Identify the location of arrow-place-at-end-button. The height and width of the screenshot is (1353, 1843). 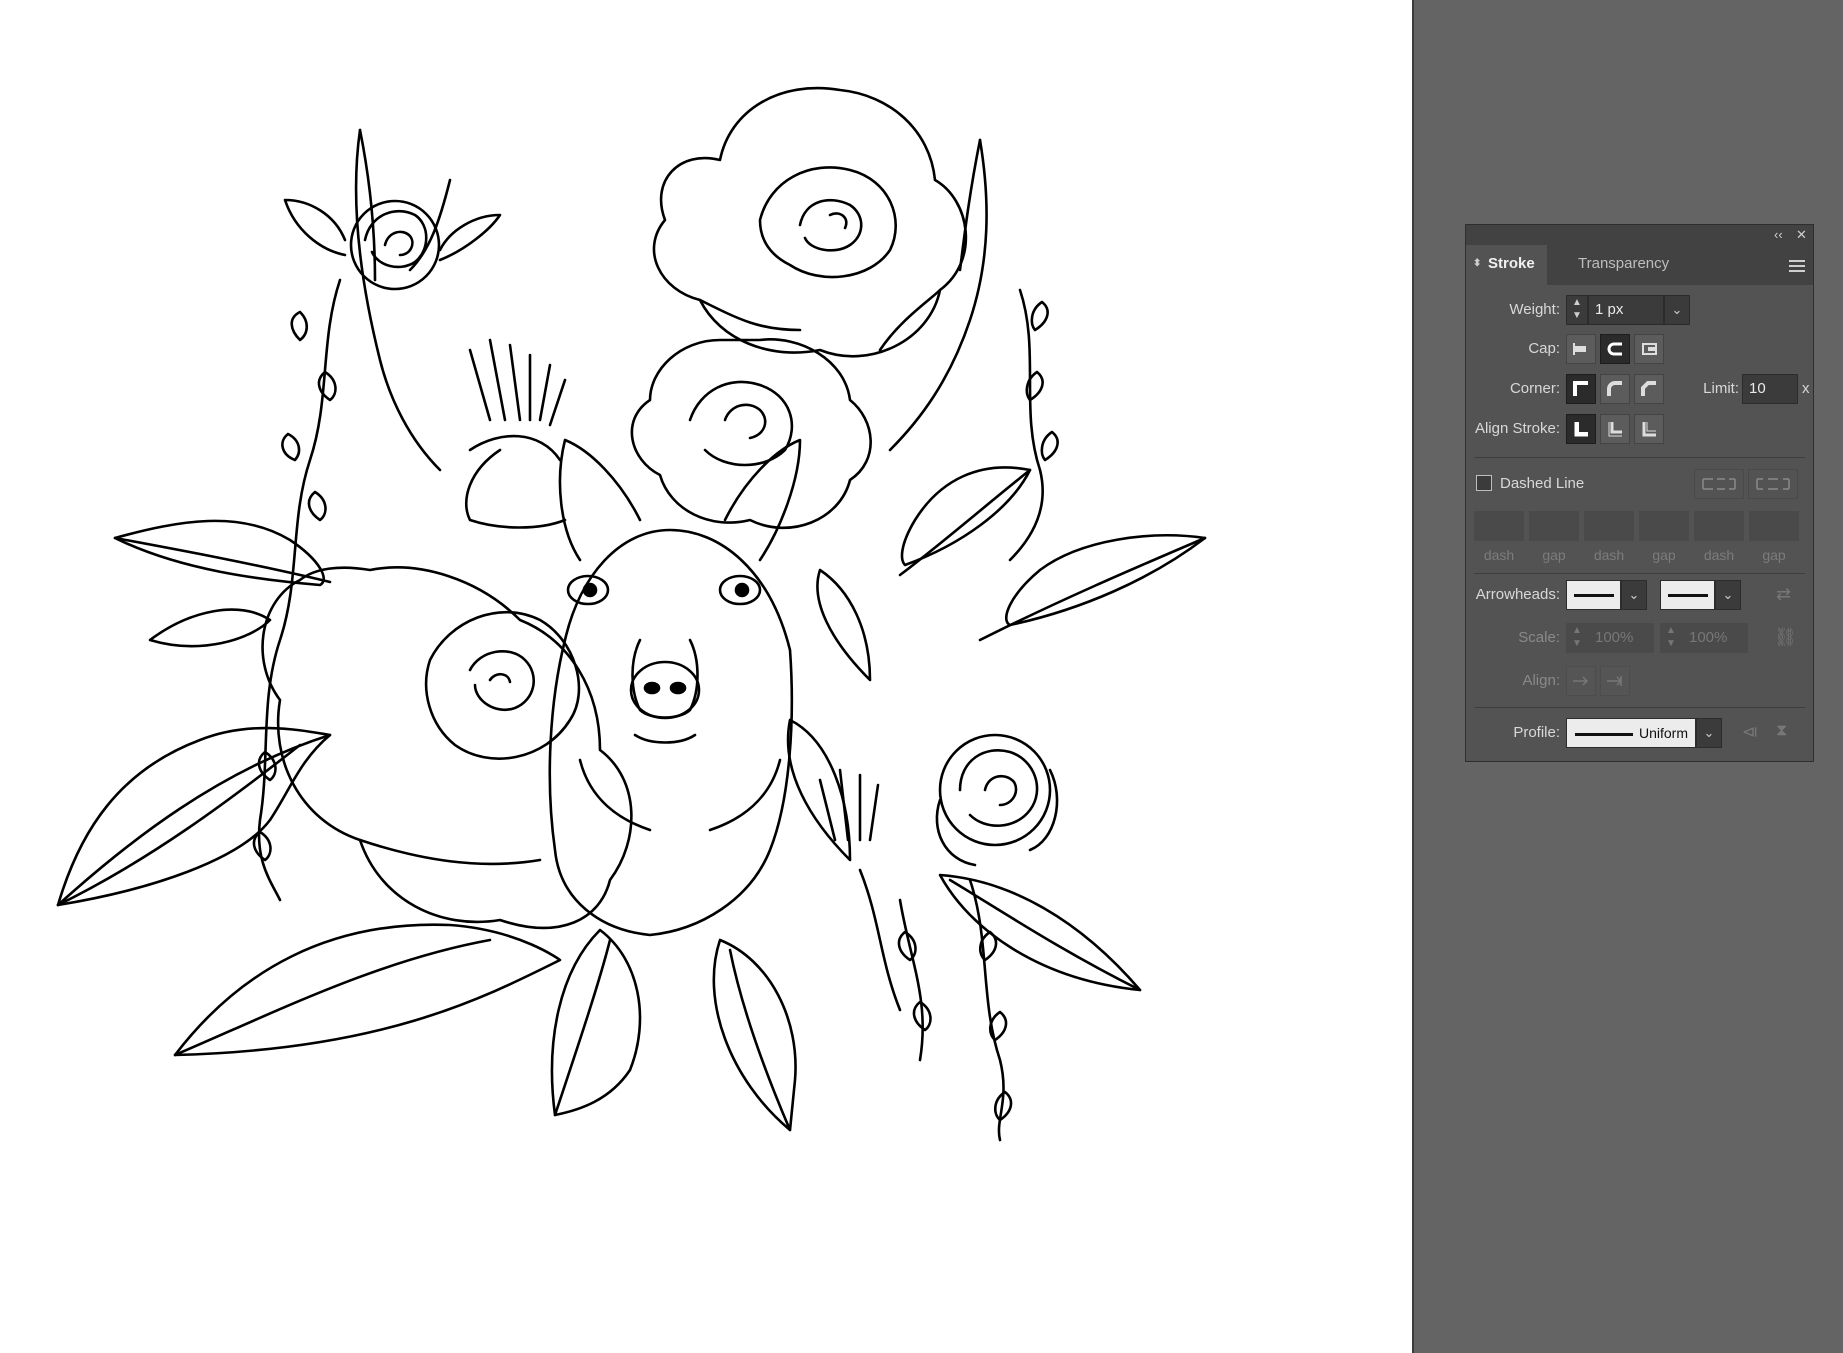
(1615, 681).